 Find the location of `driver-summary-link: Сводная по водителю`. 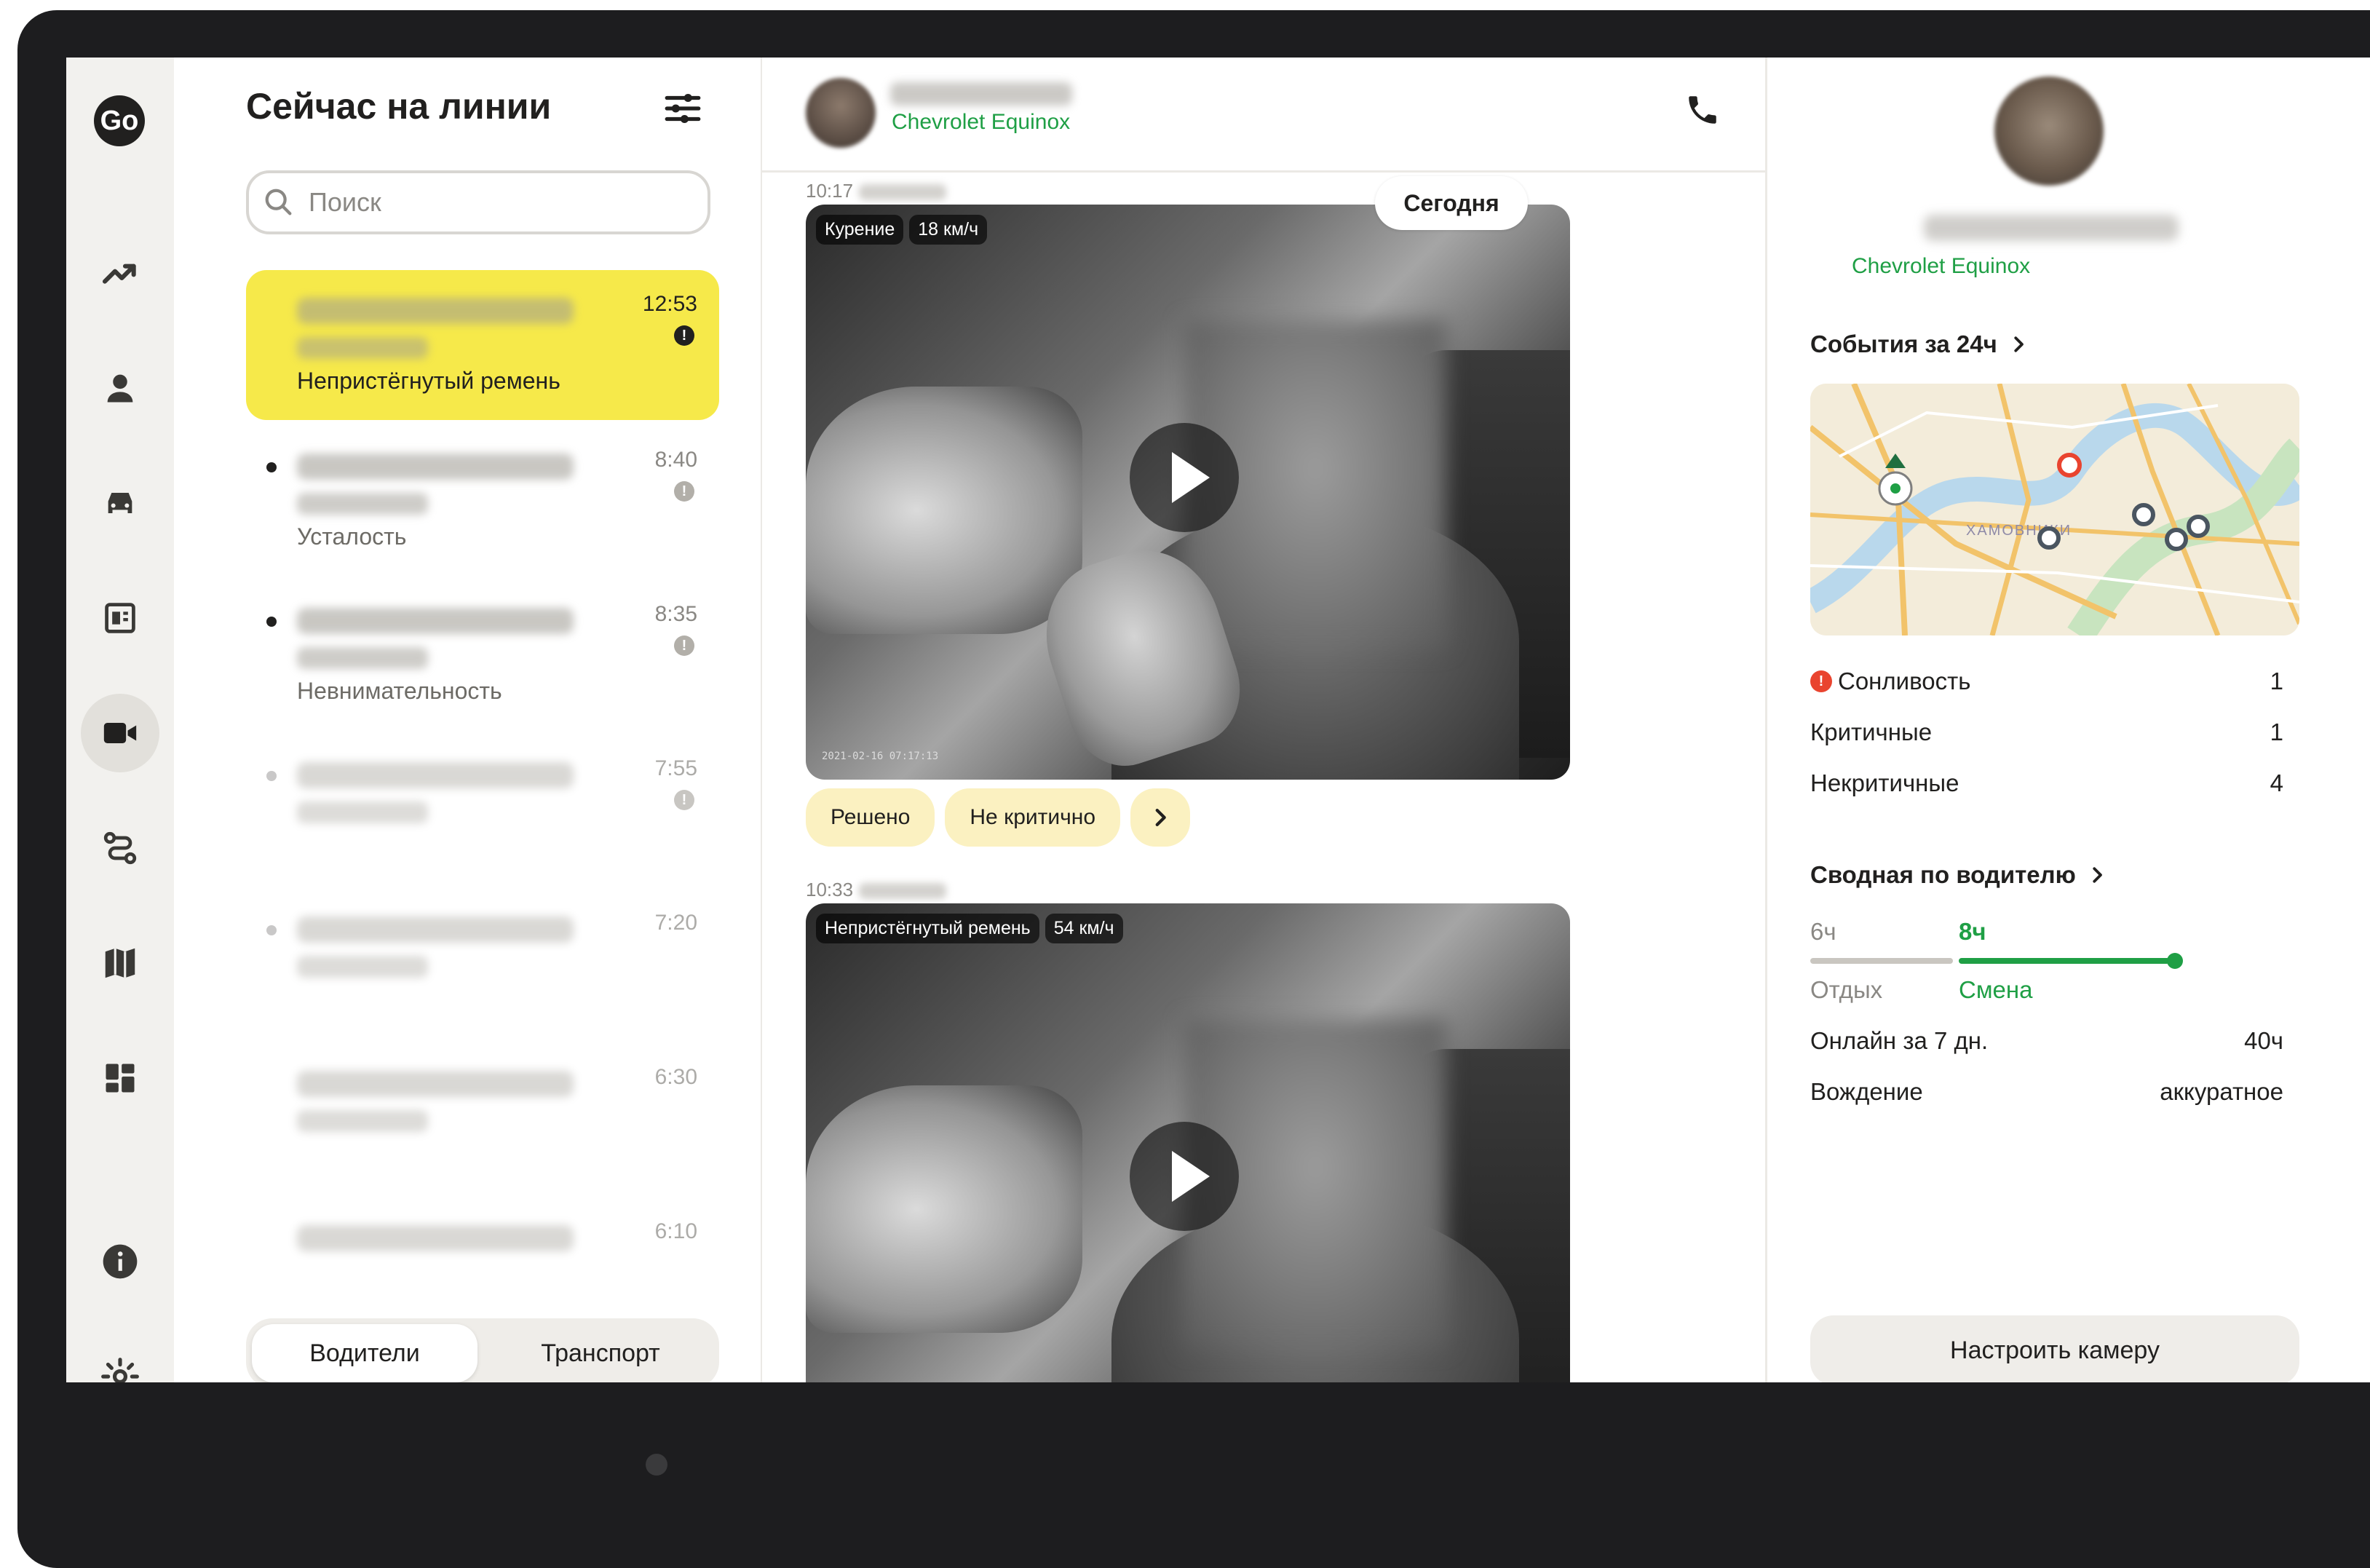

driver-summary-link: Сводная по водителю is located at coordinates (1959, 875).